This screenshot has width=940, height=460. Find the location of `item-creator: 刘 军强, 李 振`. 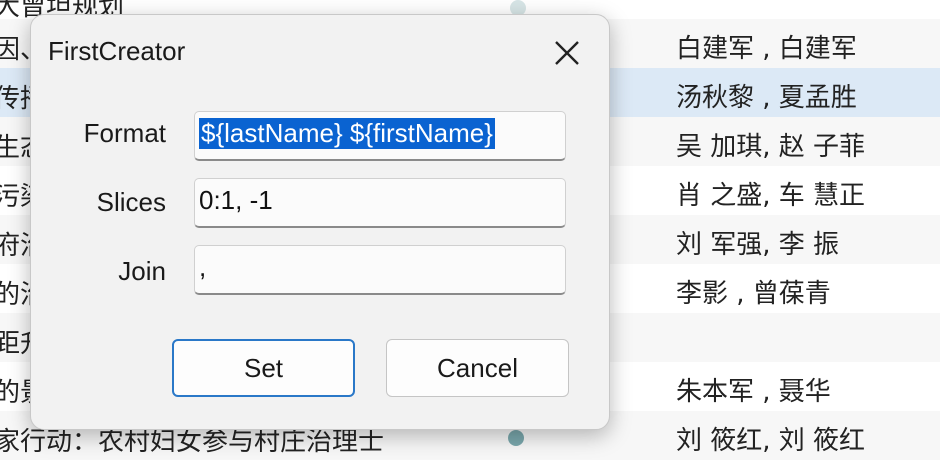

item-creator: 刘 军强, 李 振 is located at coordinates (758, 245).